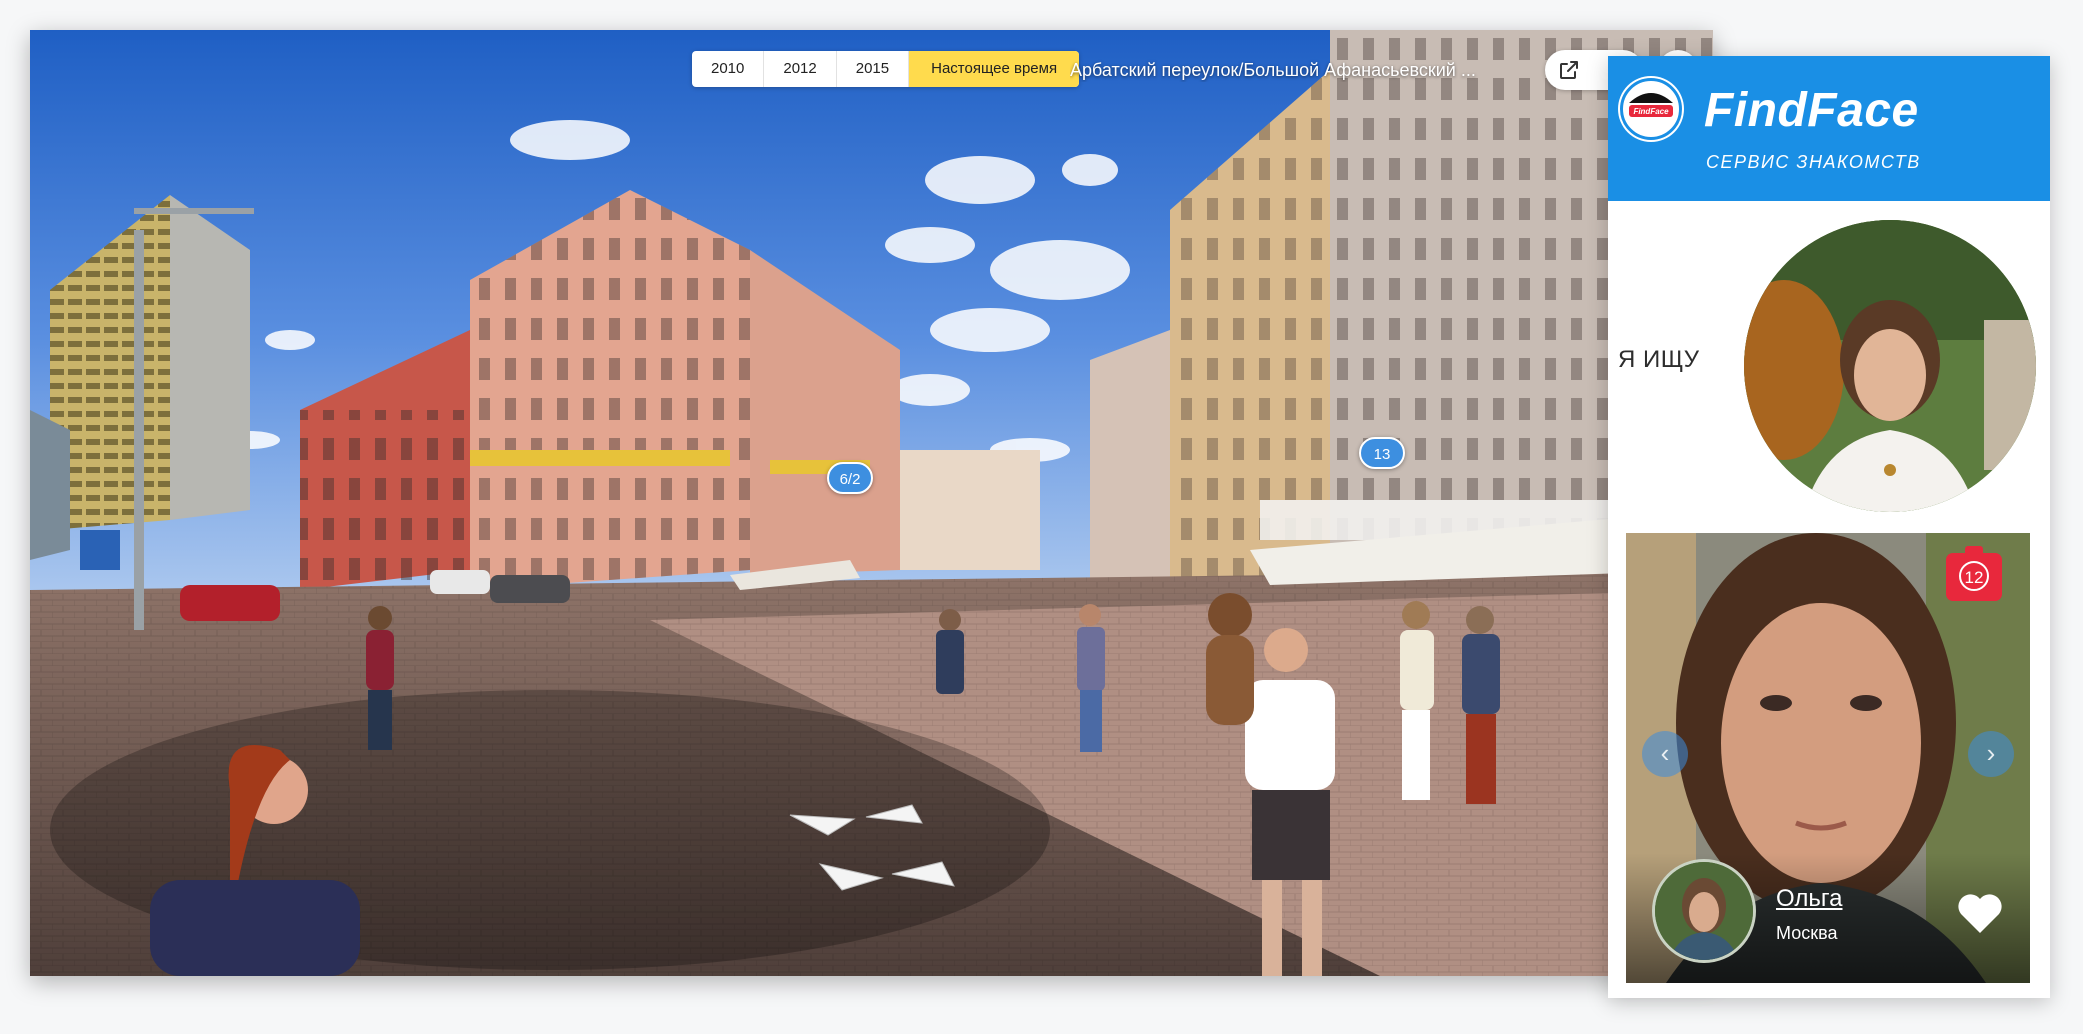 Image resolution: width=2083 pixels, height=1034 pixels. What do you see at coordinates (1665, 754) in the screenshot?
I see `prev-photo-button: ‹` at bounding box center [1665, 754].